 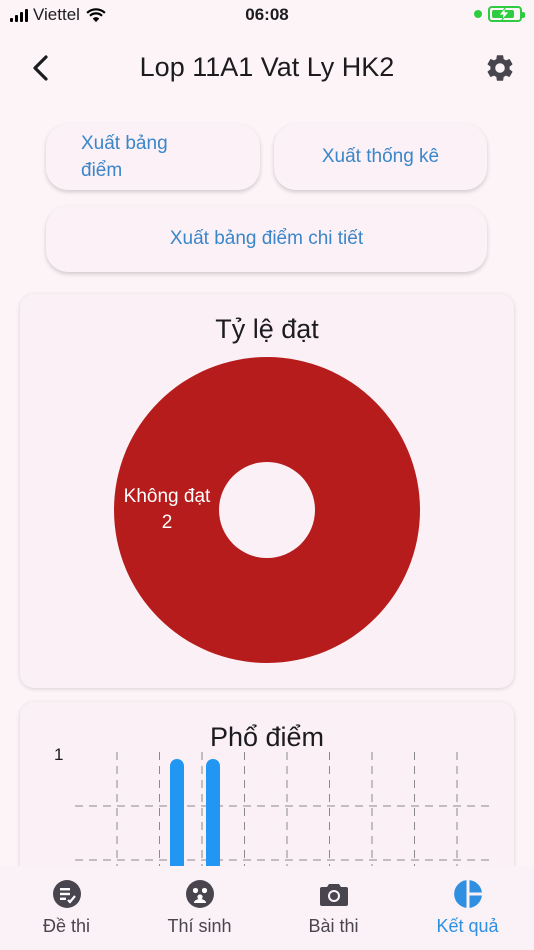 What do you see at coordinates (478, 14) in the screenshot?
I see `privacy-indicator` at bounding box center [478, 14].